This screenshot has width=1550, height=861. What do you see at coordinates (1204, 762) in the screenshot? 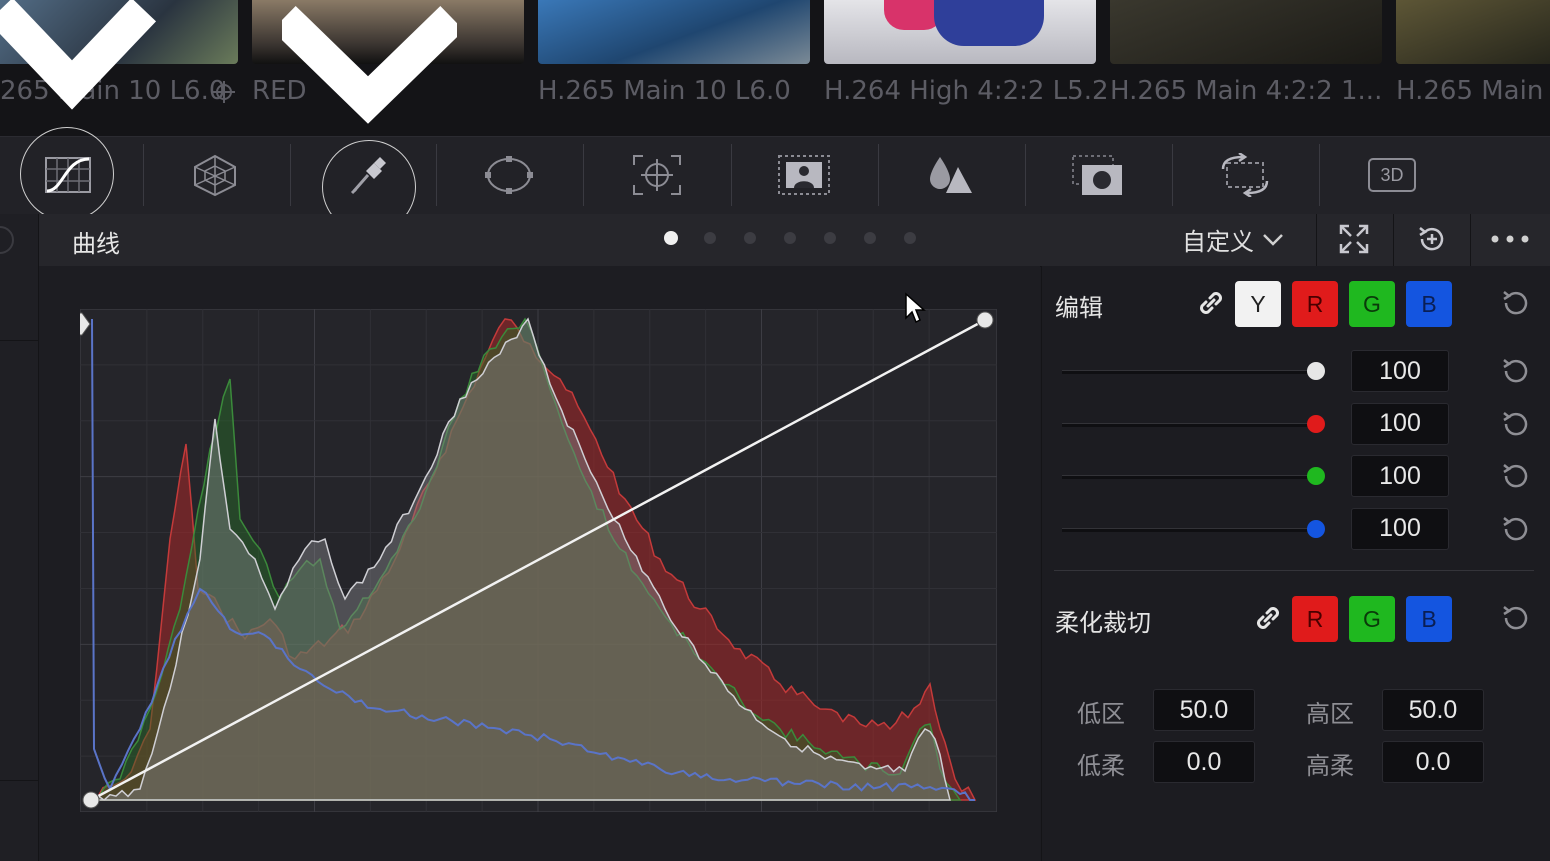
I see `low-soft-value-field: 0.0` at bounding box center [1204, 762].